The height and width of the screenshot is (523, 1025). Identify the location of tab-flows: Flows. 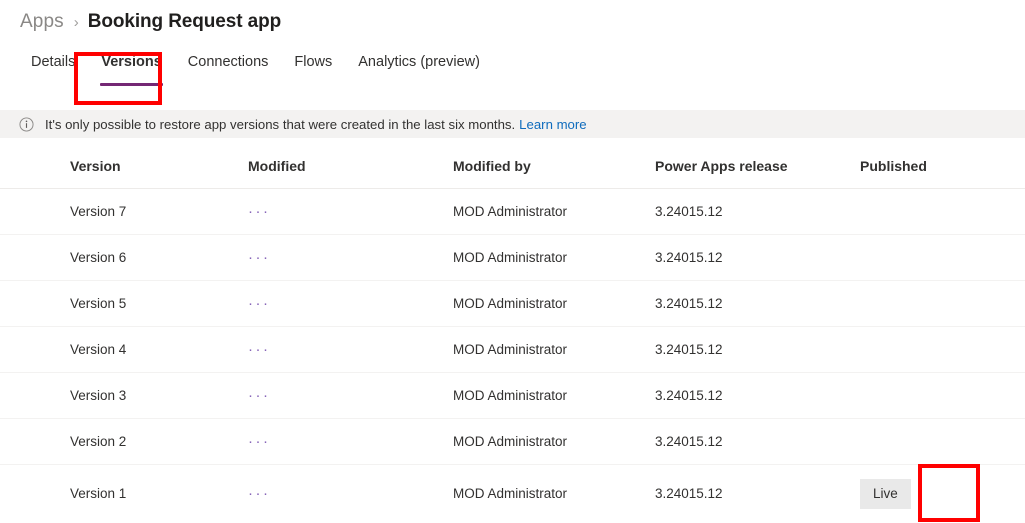
(313, 61).